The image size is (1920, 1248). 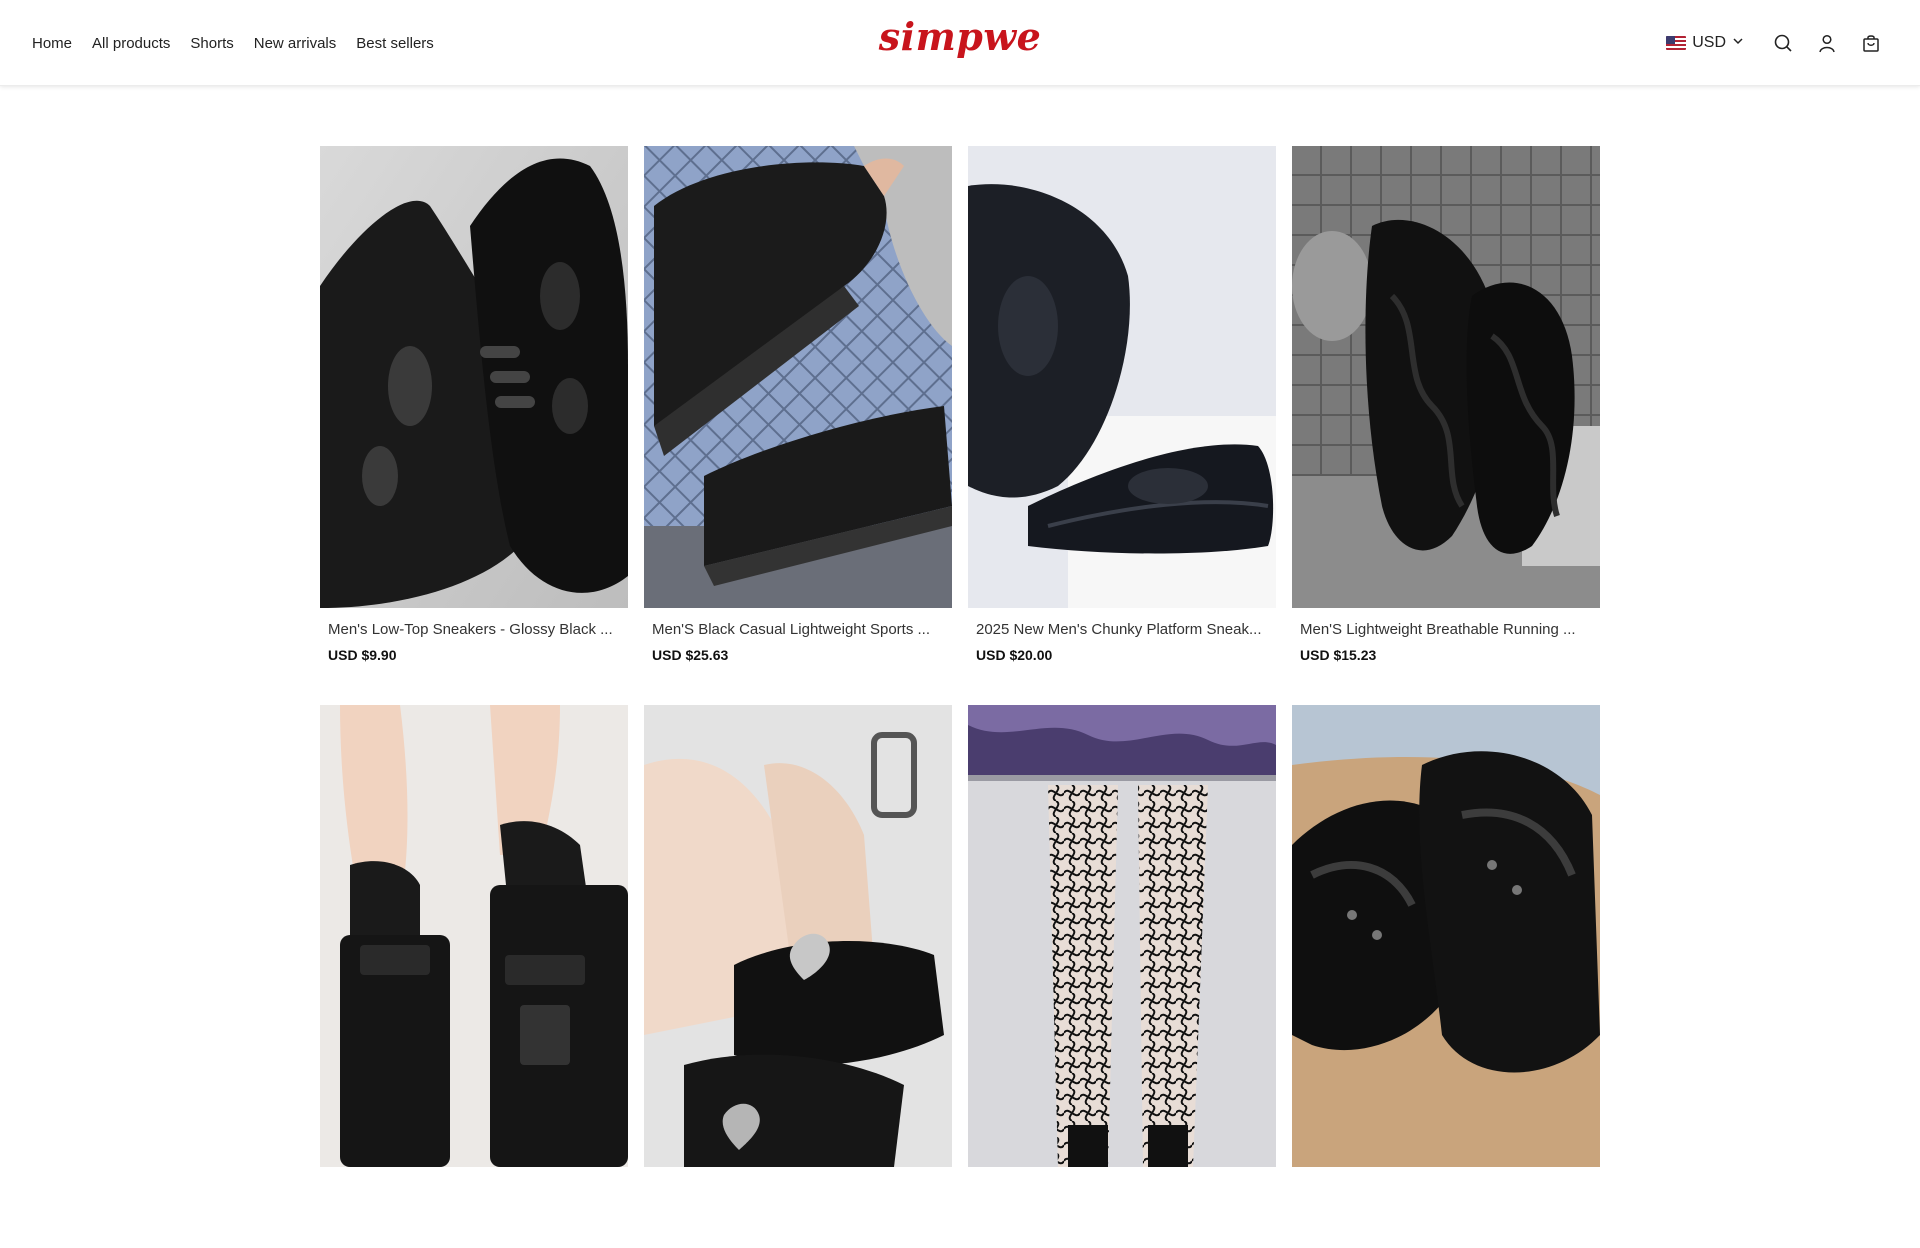 I want to click on product-price: USD $9.90, so click(x=362, y=655).